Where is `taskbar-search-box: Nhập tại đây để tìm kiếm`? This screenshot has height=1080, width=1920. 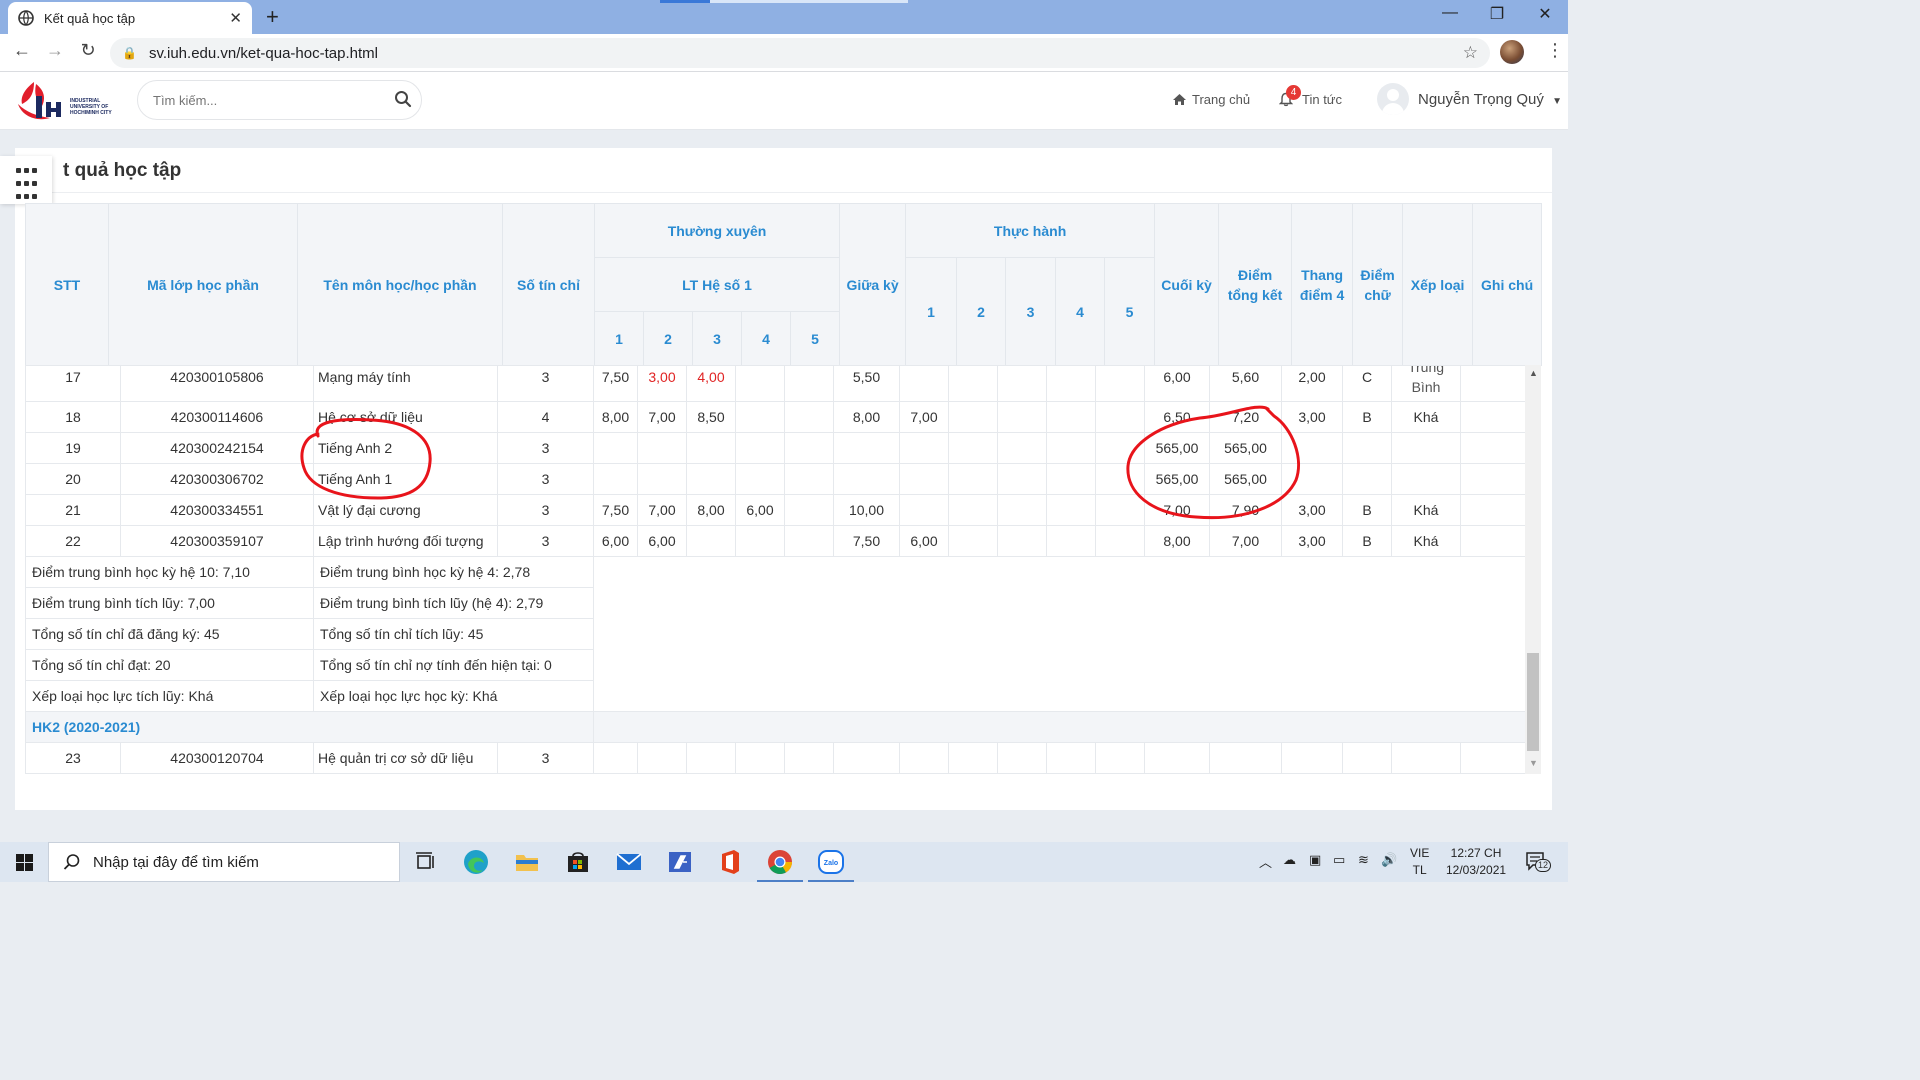
taskbar-search-box: Nhập tại đây để tìm kiếm is located at coordinates (224, 862).